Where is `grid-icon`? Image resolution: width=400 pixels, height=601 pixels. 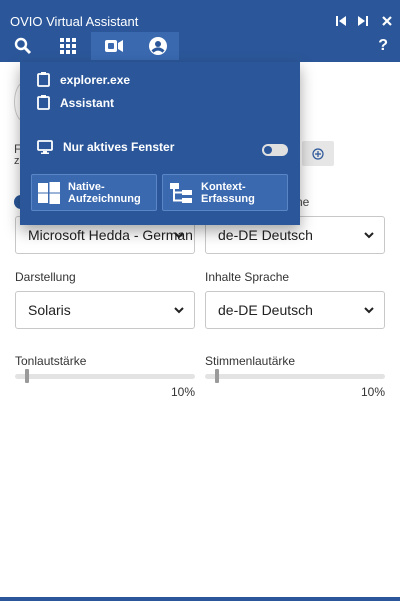
grid-icon is located at coordinates (68, 46).